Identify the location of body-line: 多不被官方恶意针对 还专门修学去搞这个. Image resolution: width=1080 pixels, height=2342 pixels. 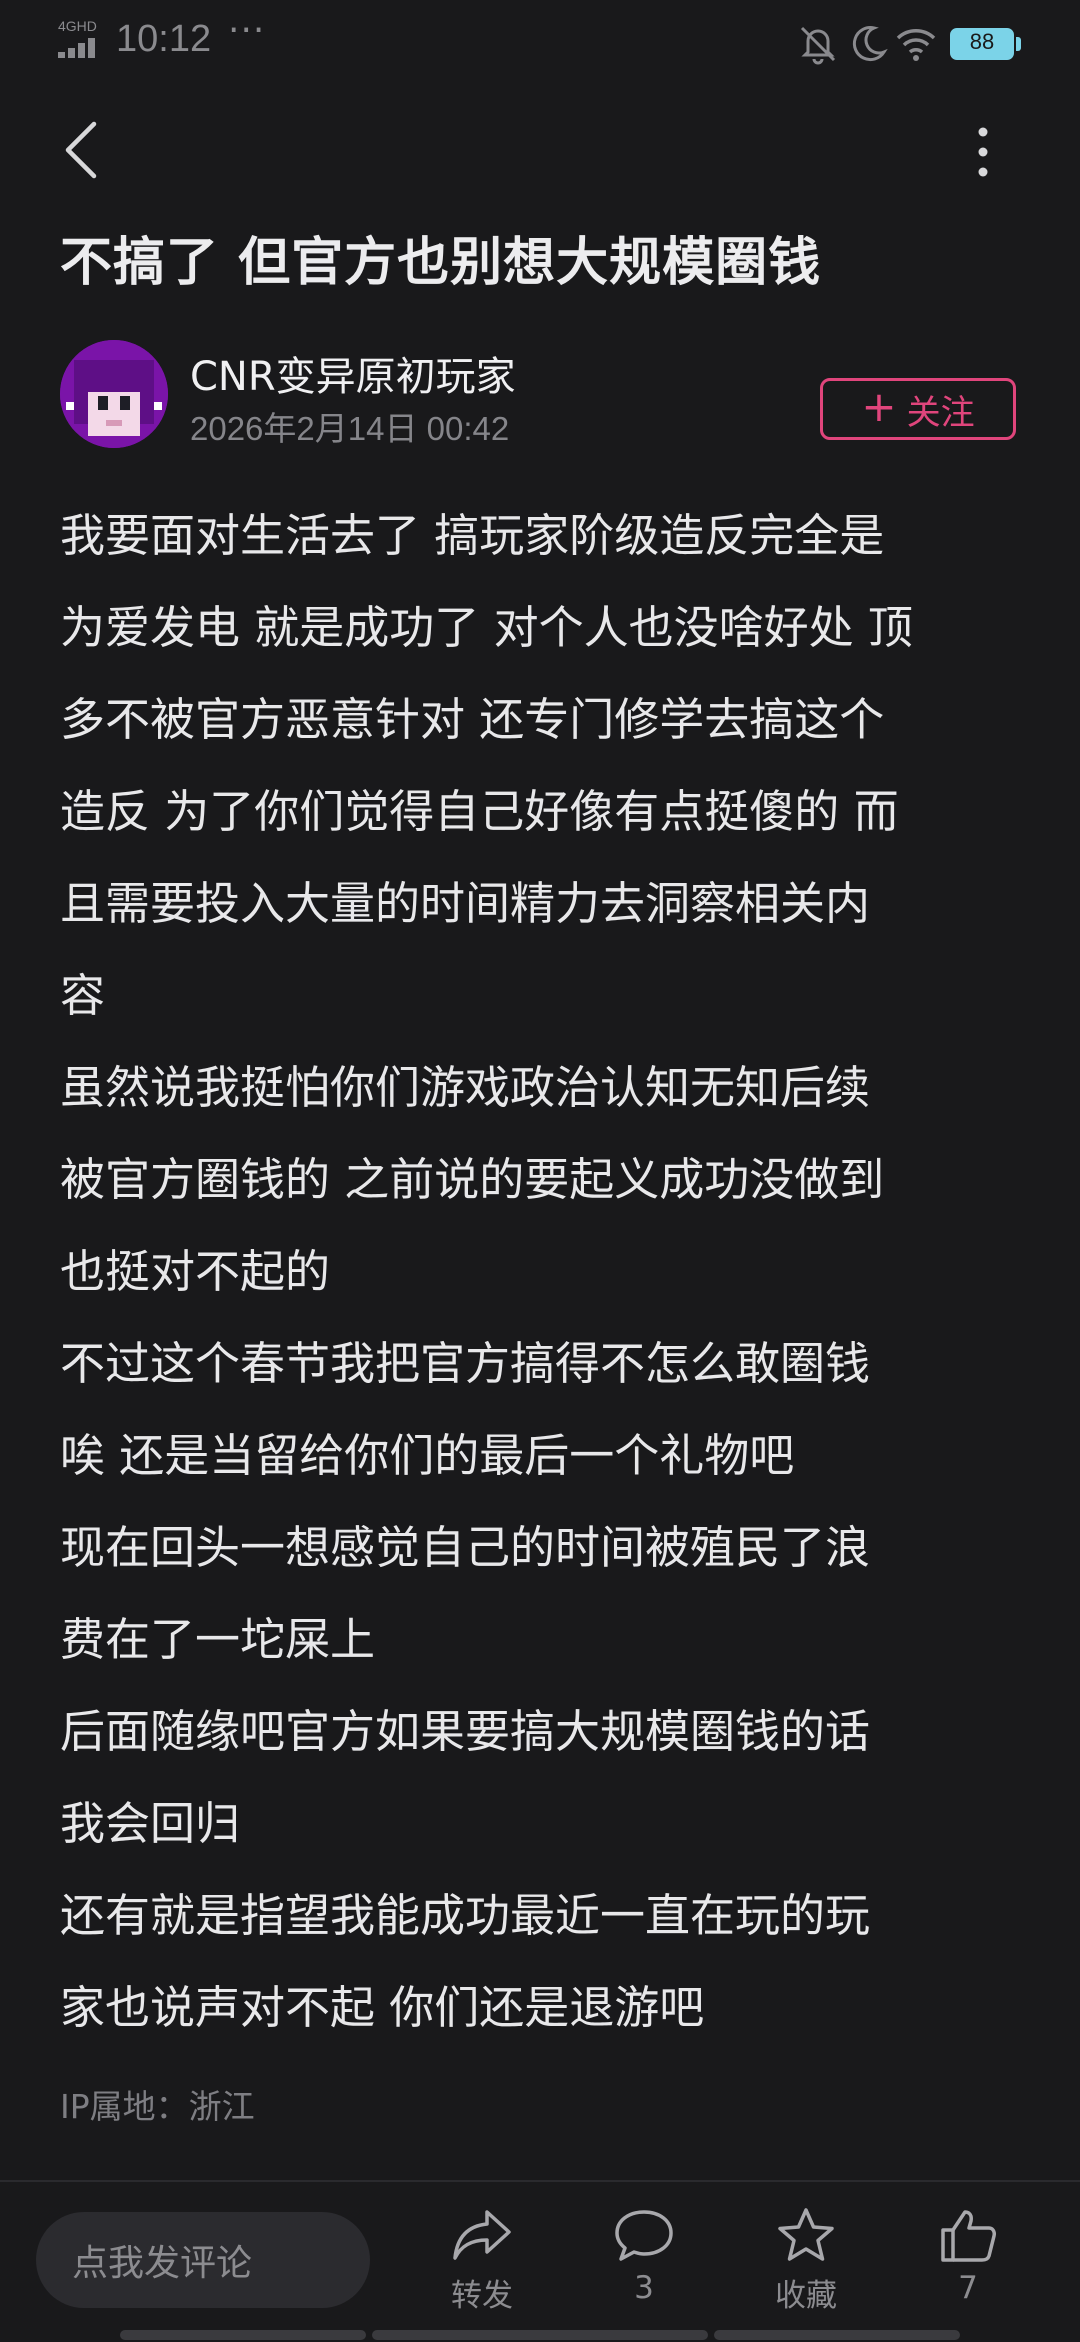
(472, 719).